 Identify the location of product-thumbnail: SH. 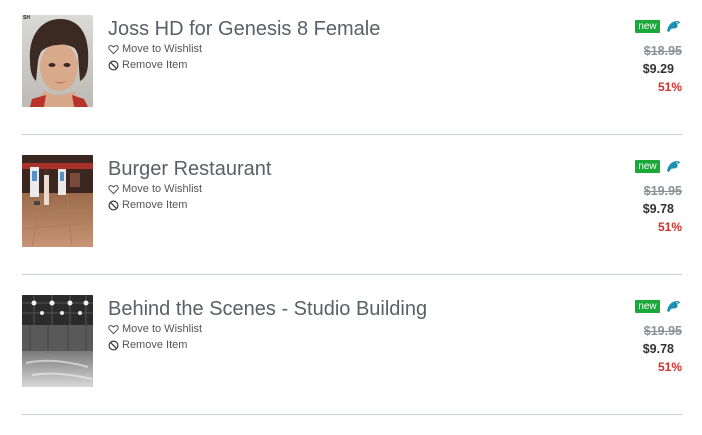
(57, 61).